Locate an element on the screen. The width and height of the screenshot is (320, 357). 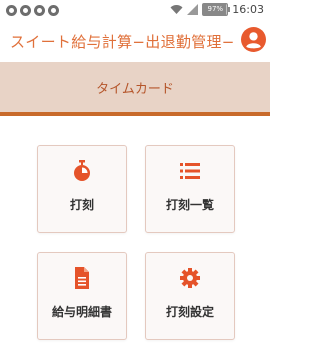
stopwatch-icon is located at coordinates (82, 170).